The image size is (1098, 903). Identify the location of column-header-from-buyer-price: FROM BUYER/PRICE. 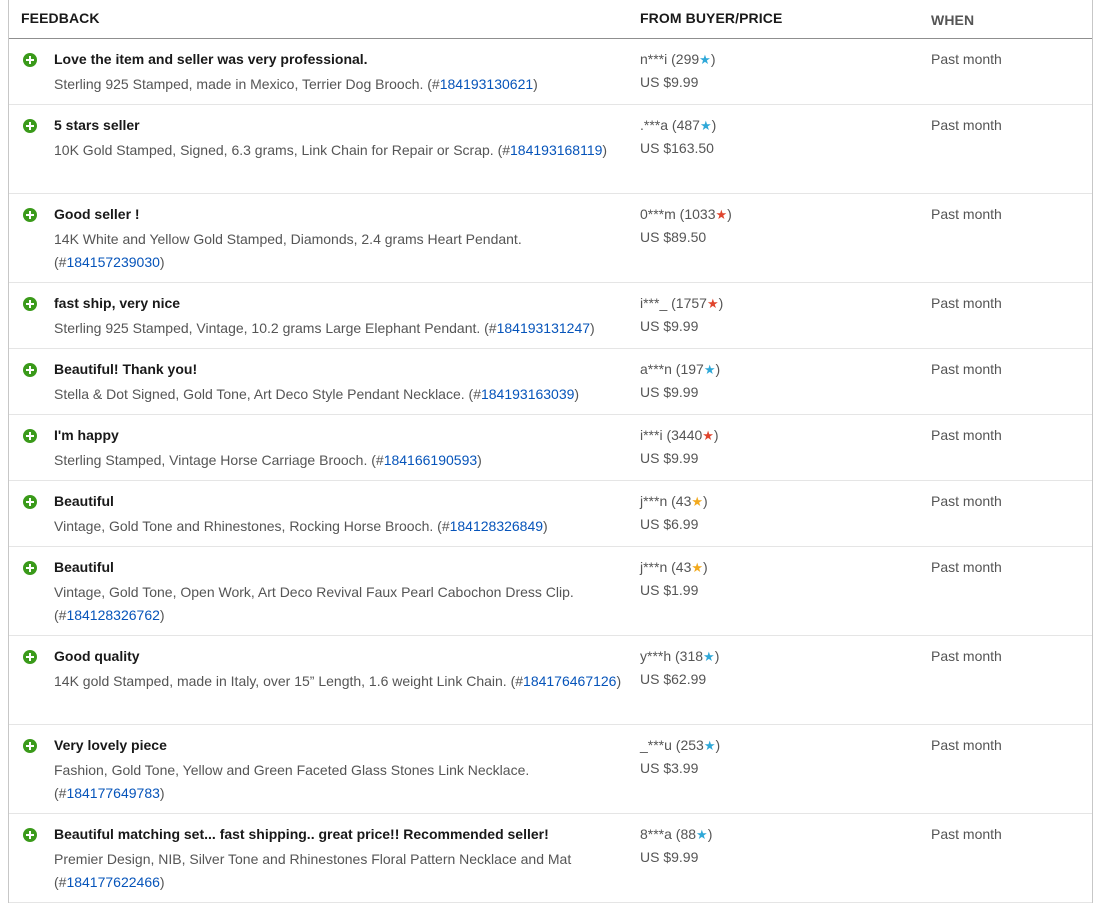
(711, 18).